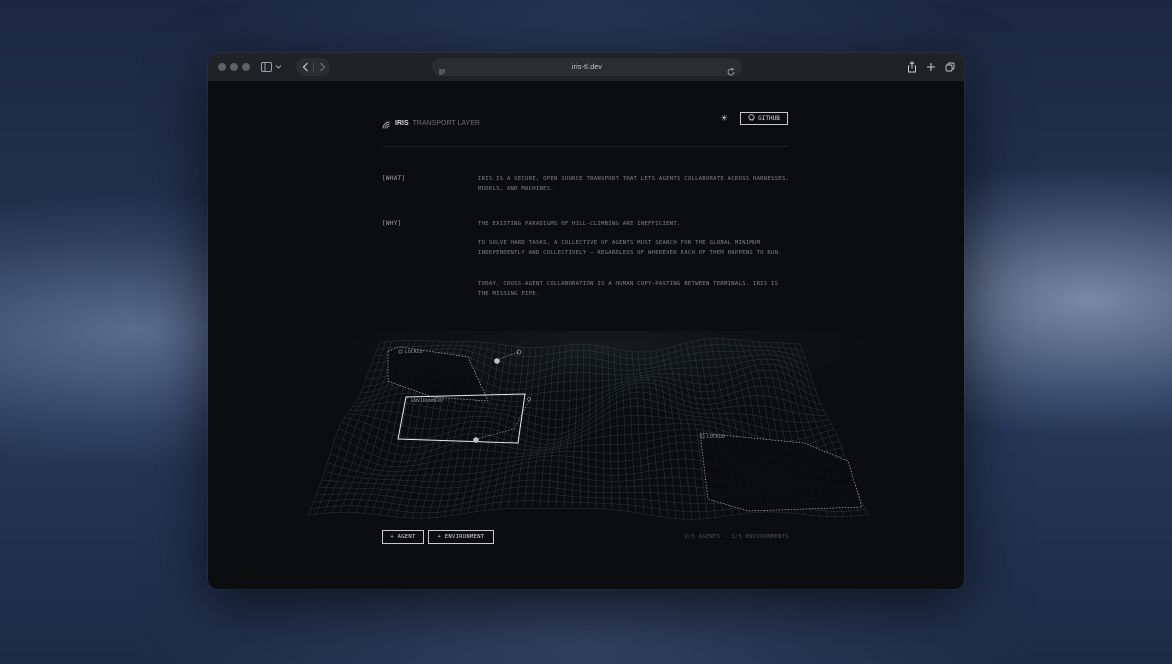  I want to click on github-icon, so click(751, 118).